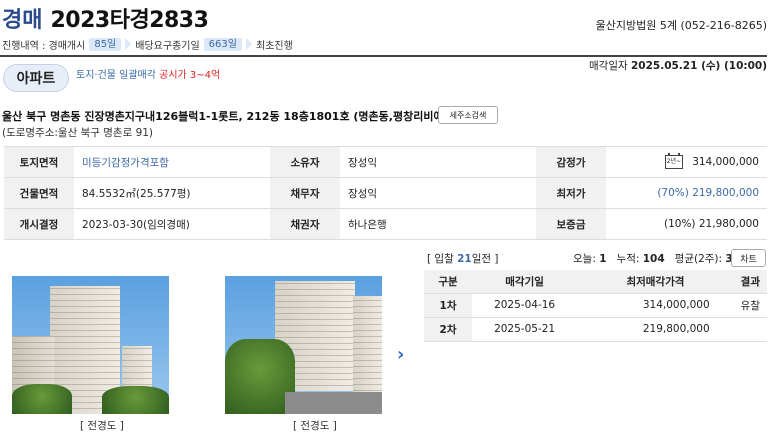 This screenshot has height=435, width=773. What do you see at coordinates (586, 259) in the screenshot?
I see `today-label: 오늘:` at bounding box center [586, 259].